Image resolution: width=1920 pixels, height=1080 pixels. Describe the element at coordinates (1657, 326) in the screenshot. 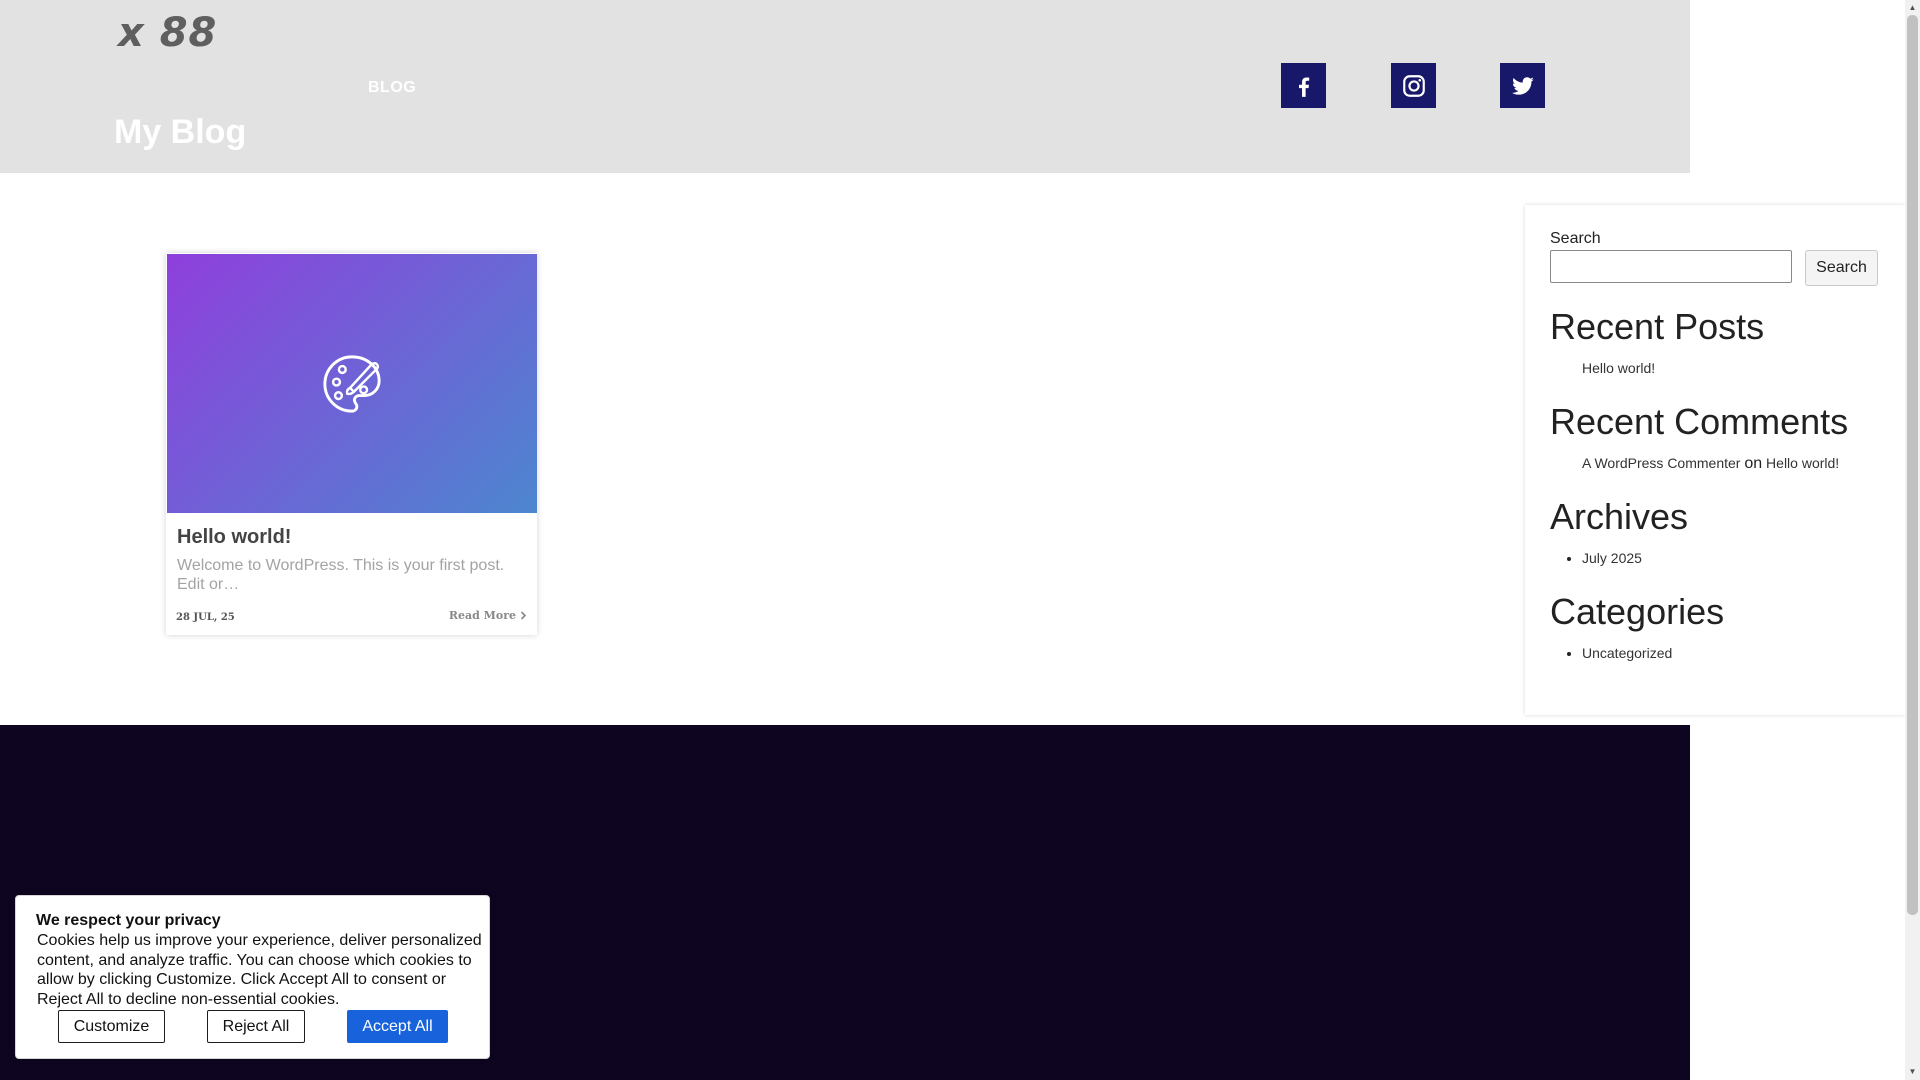

I see `recent-posts-heading: Recent Posts` at that location.